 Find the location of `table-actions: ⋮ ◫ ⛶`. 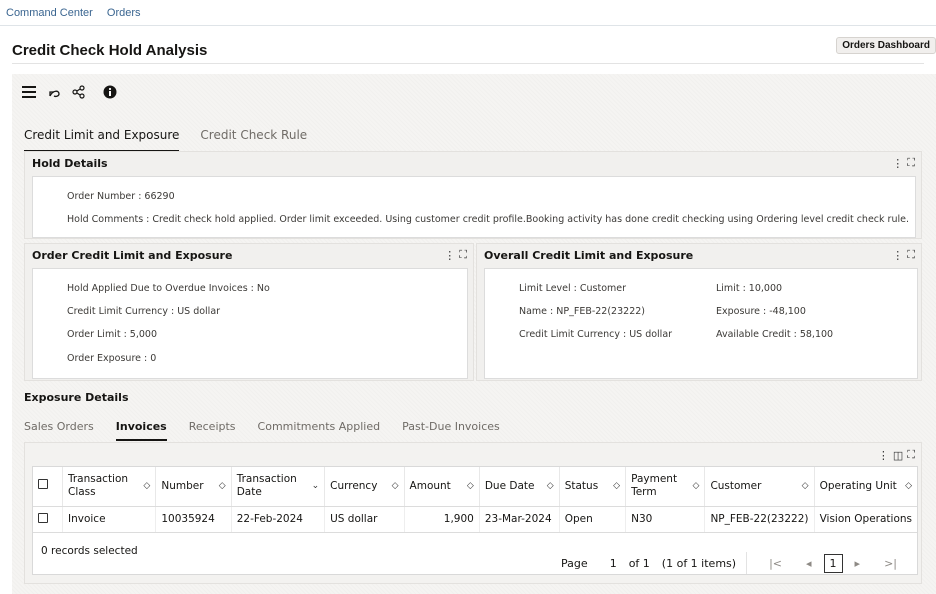

table-actions: ⋮ ◫ ⛶ is located at coordinates (896, 455).